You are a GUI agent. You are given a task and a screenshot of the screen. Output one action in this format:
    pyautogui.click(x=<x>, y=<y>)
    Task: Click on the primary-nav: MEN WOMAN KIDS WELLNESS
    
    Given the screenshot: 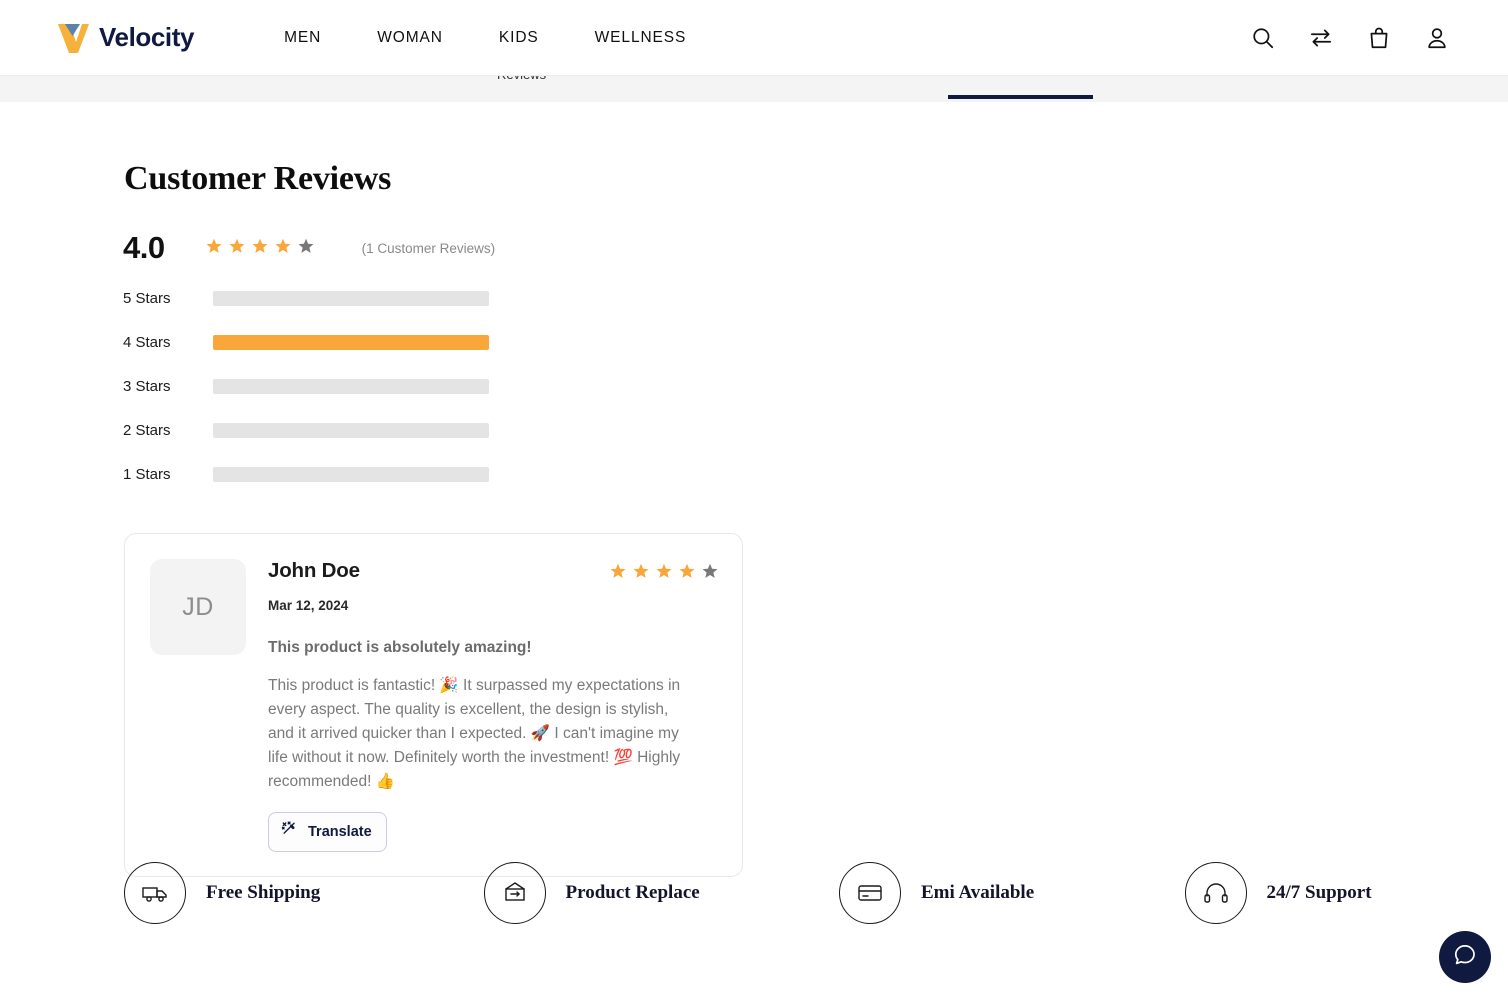 What is the action you would take?
    pyautogui.click(x=485, y=38)
    